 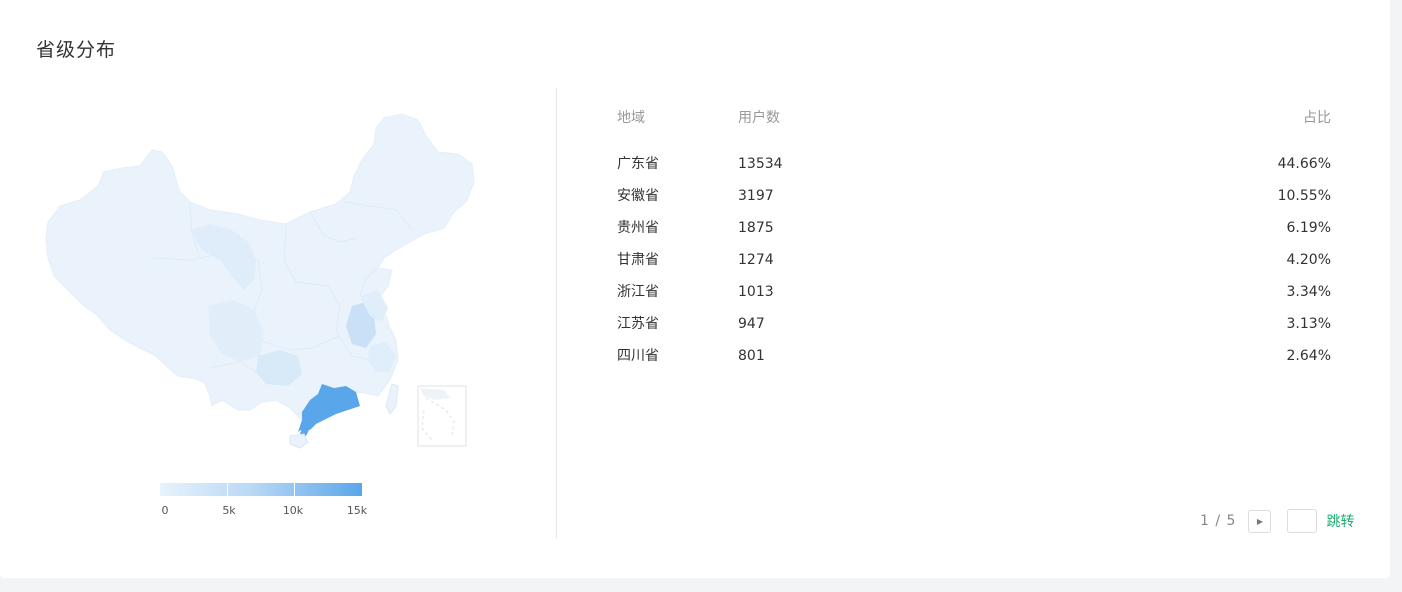 I want to click on row-region: 江苏省, so click(x=638, y=324).